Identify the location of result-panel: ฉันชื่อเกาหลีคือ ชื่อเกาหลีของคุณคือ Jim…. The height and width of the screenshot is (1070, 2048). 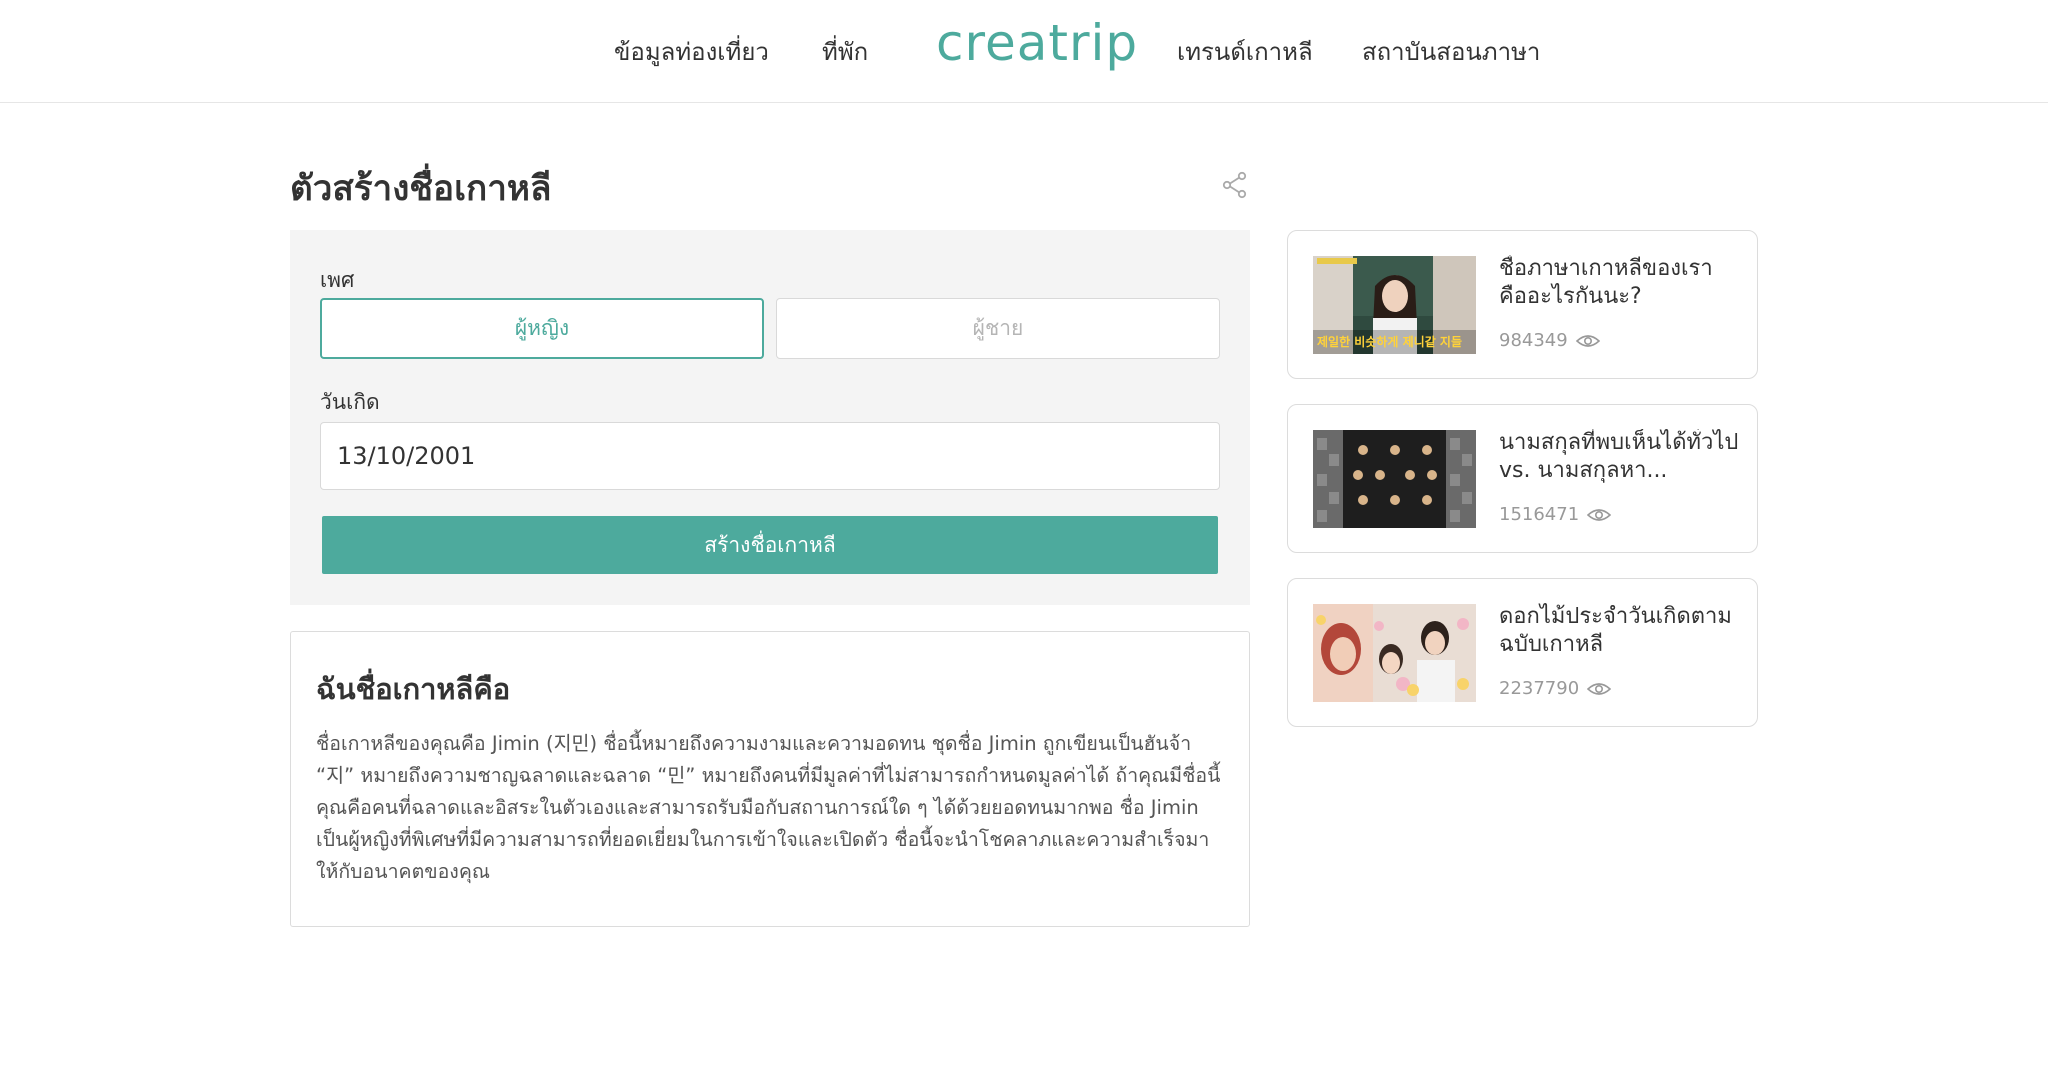
(770, 779).